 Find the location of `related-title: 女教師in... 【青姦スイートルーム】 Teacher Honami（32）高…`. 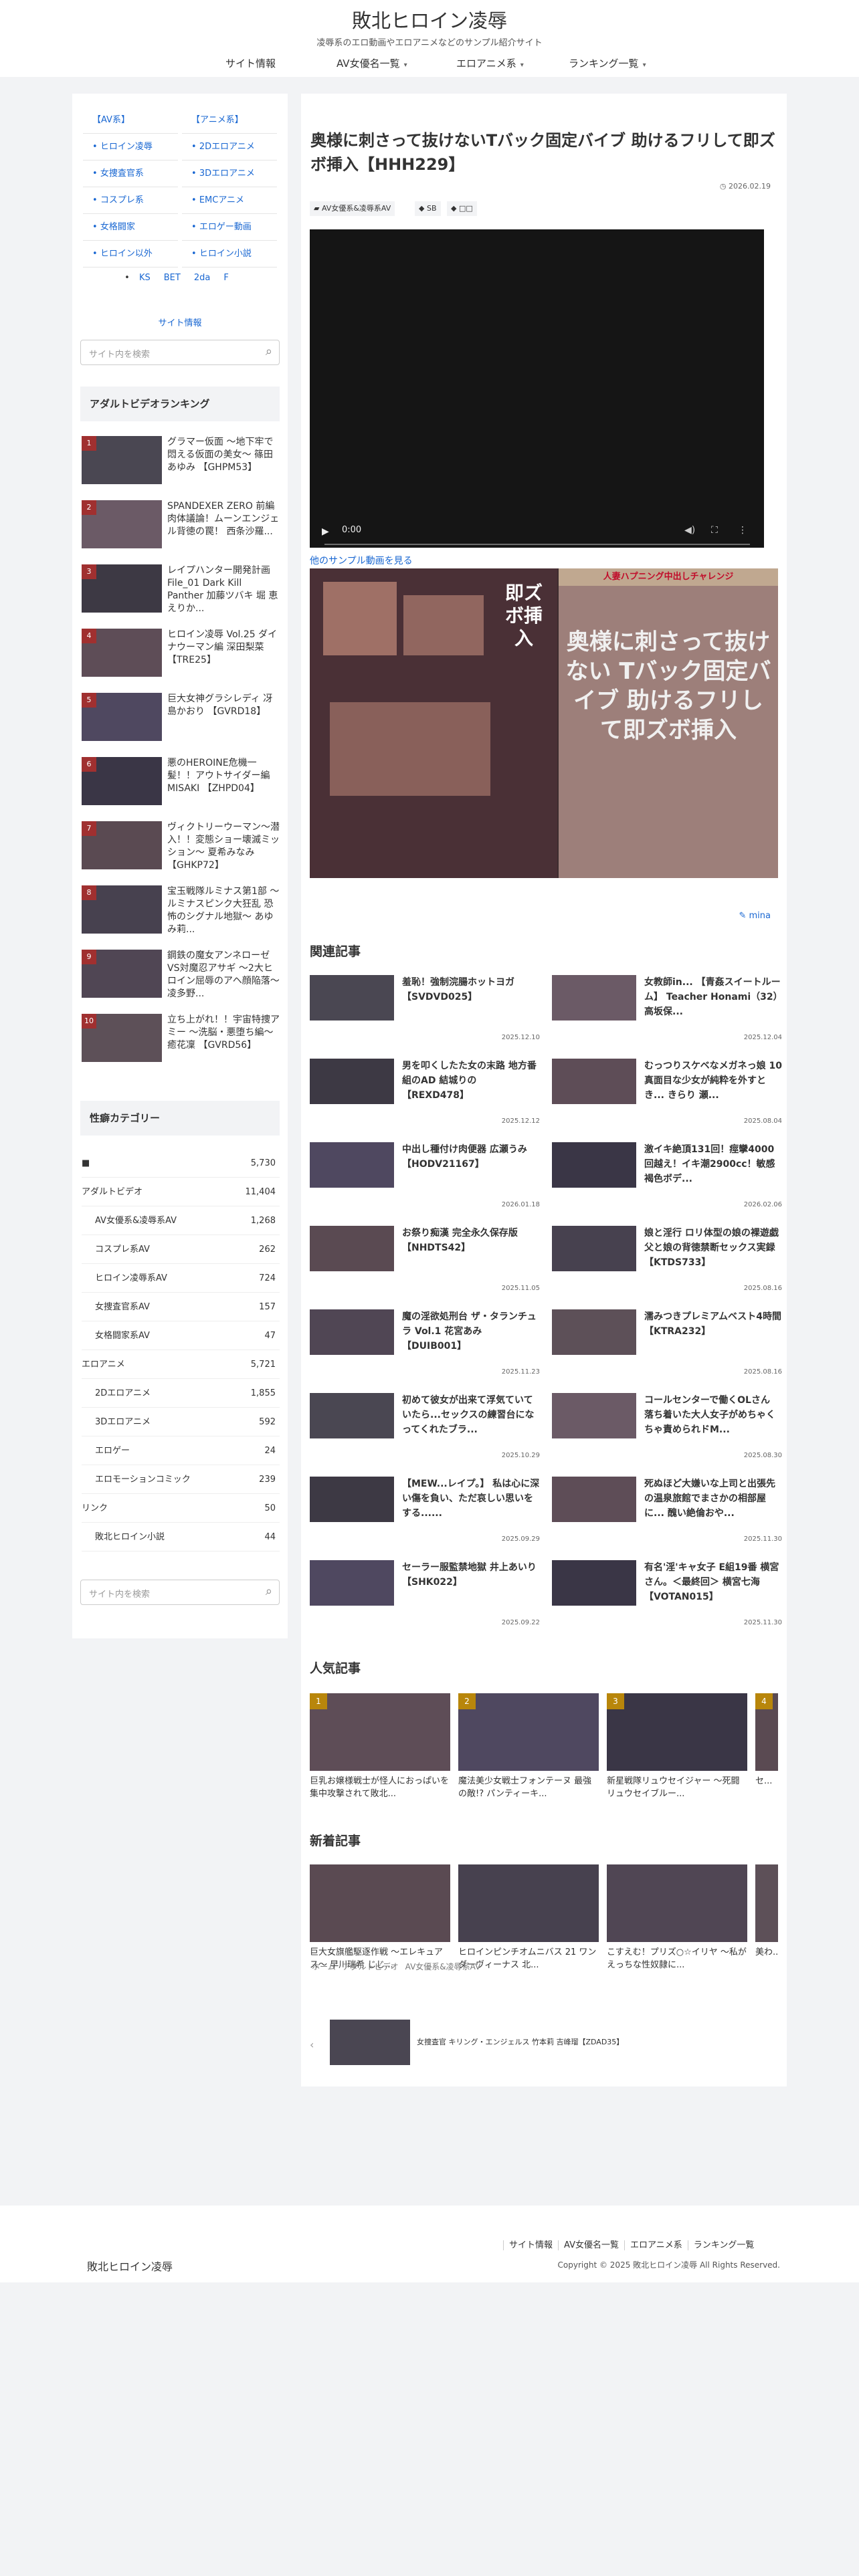

related-title: 女教師in... 【青姦スイートルーム】 Teacher Honami（32）高… is located at coordinates (713, 997).